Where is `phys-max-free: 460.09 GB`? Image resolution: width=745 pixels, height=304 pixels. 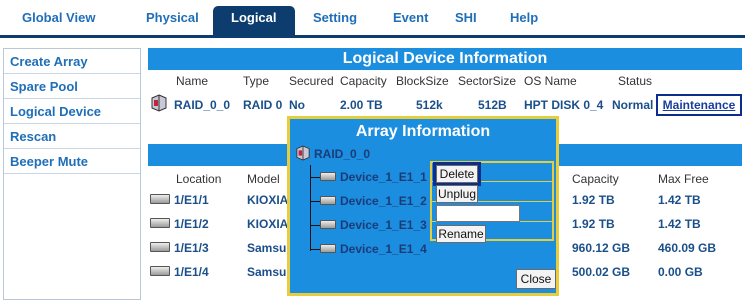 phys-max-free: 460.09 GB is located at coordinates (687, 248).